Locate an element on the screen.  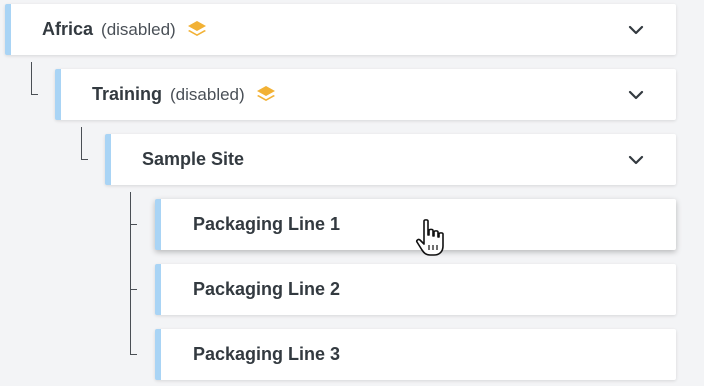
tree-node-training: Training (disabled) is located at coordinates (365, 94).